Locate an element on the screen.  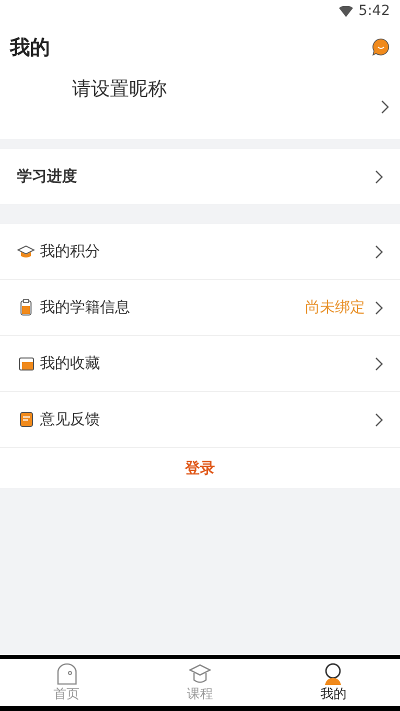
row-label: 意见反馈 is located at coordinates (70, 419).